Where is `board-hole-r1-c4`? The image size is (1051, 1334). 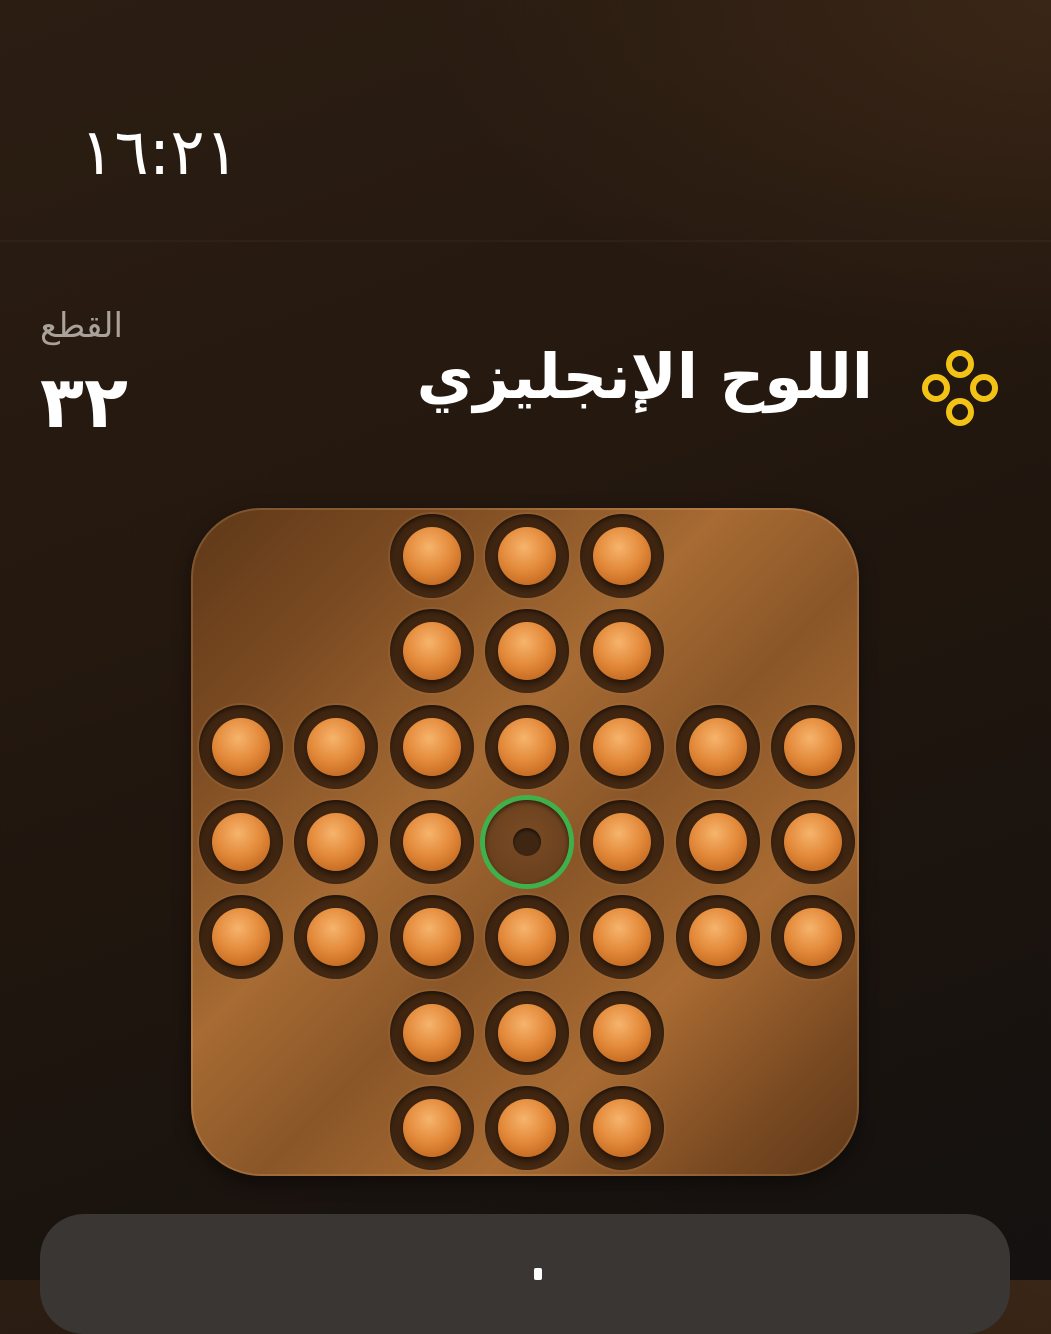 board-hole-r1-c4 is located at coordinates (622, 651).